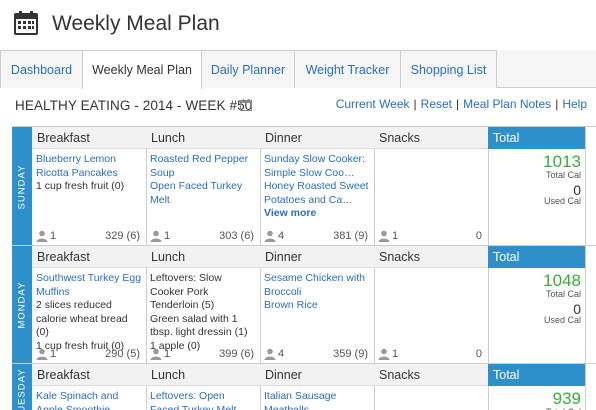 The image size is (596, 410). What do you see at coordinates (536, 298) in the screenshot?
I see `total-summary: 1048 Total Cal 0 Used Cal` at bounding box center [536, 298].